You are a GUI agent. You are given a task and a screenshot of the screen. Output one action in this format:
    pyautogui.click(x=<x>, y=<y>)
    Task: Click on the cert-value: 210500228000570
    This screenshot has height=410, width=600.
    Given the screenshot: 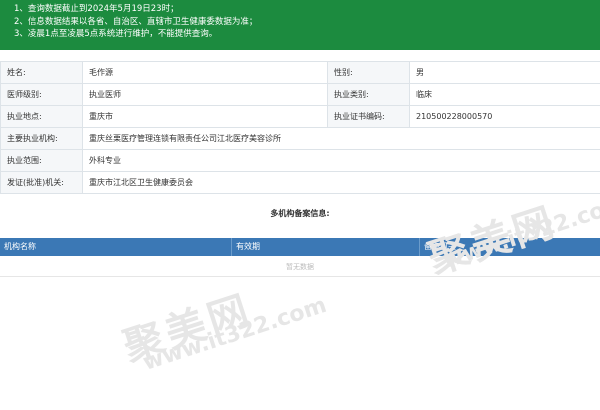 What is the action you would take?
    pyautogui.click(x=504, y=116)
    